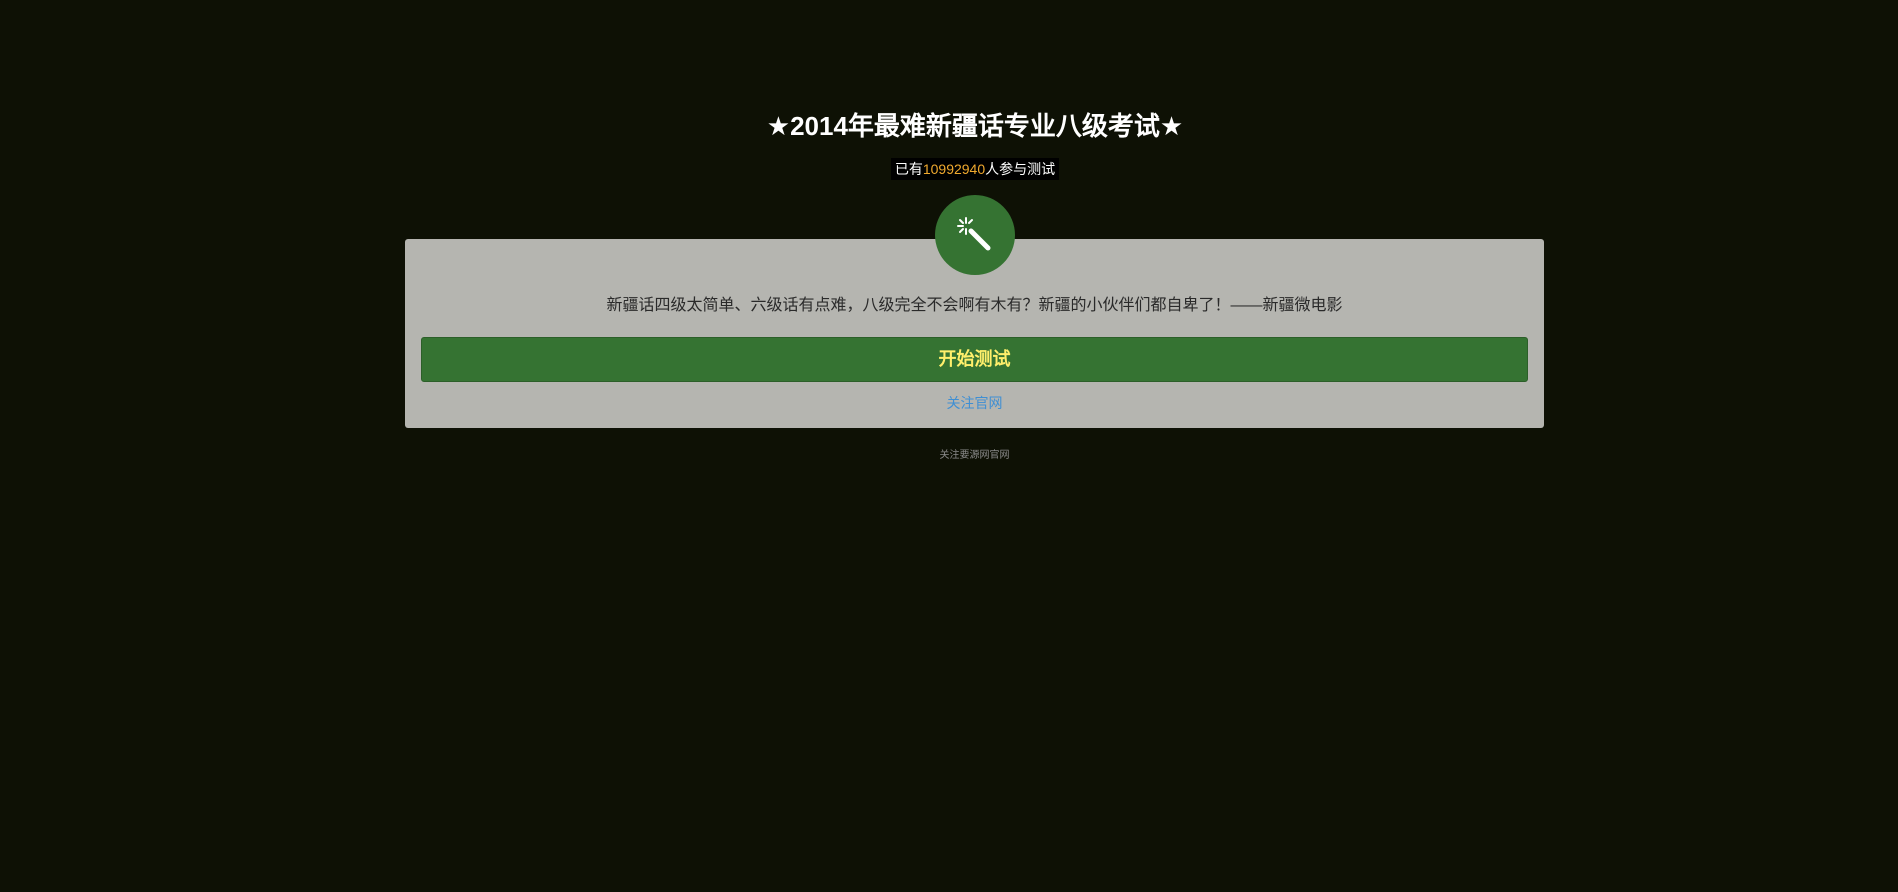 The width and height of the screenshot is (1898, 892). What do you see at coordinates (974, 359) in the screenshot?
I see `start-test-button: 开始测试` at bounding box center [974, 359].